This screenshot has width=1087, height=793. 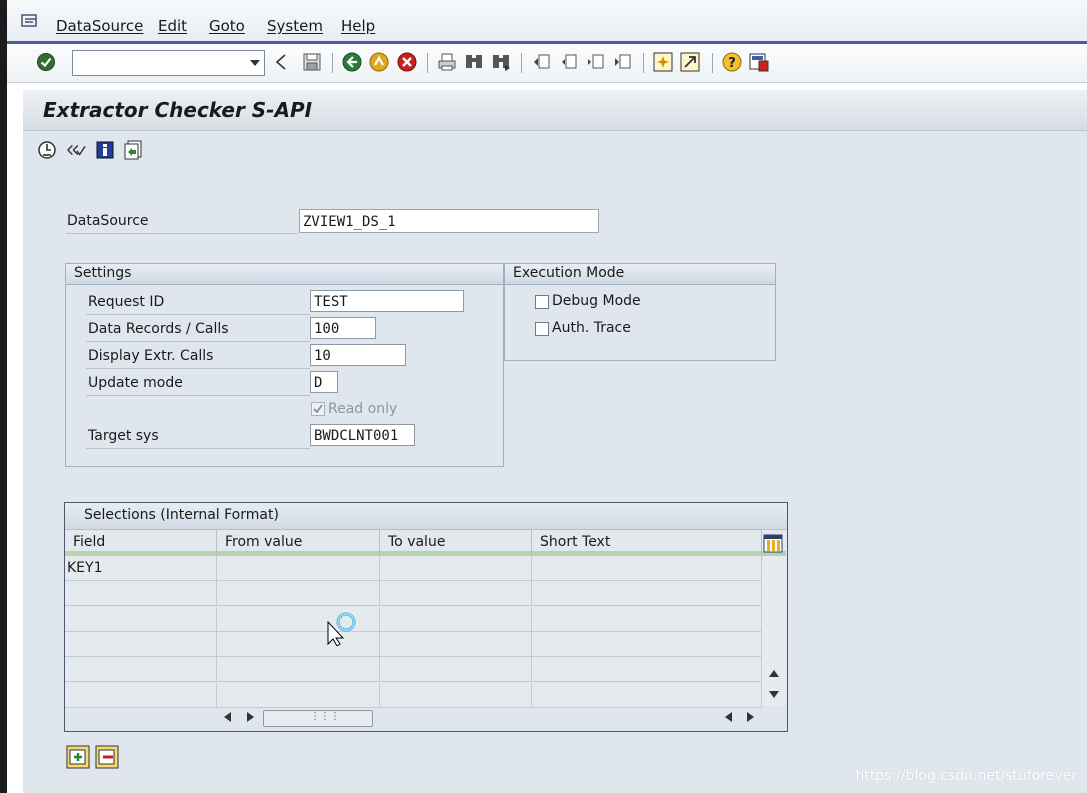 I want to click on next-page-icon, so click(x=596, y=62).